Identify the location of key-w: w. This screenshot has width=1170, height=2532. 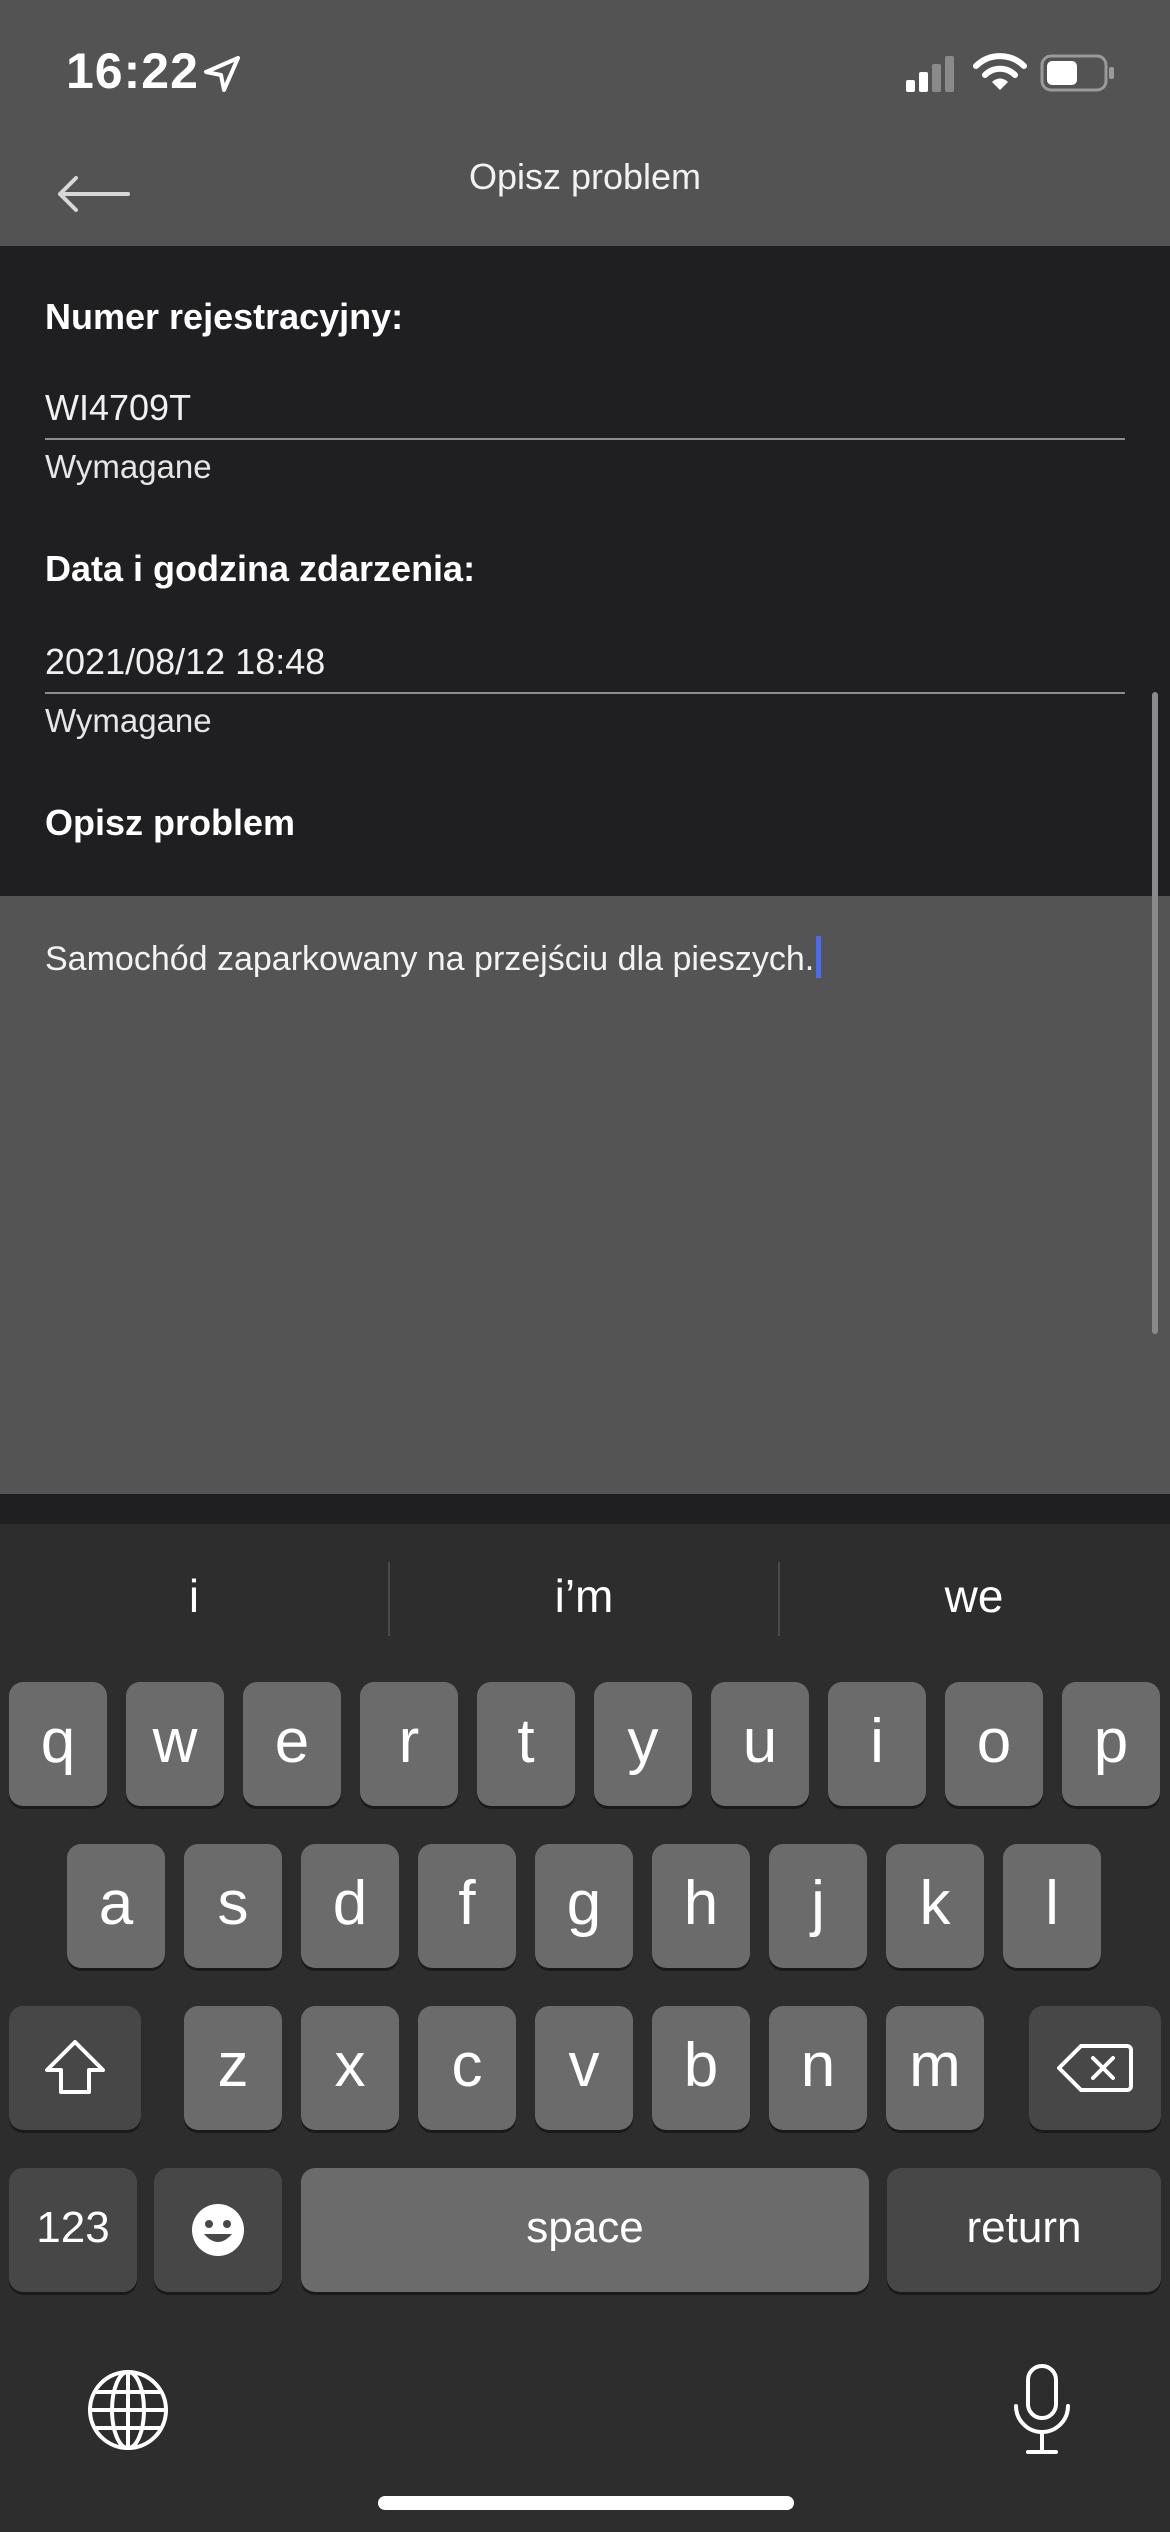
(175, 1744).